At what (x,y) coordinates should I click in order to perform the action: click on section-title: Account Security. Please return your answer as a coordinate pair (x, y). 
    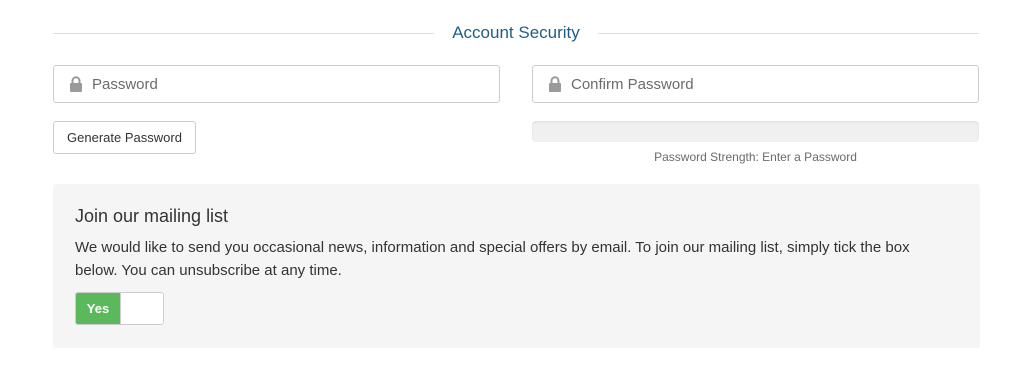
    Looking at the image, I should click on (516, 32).